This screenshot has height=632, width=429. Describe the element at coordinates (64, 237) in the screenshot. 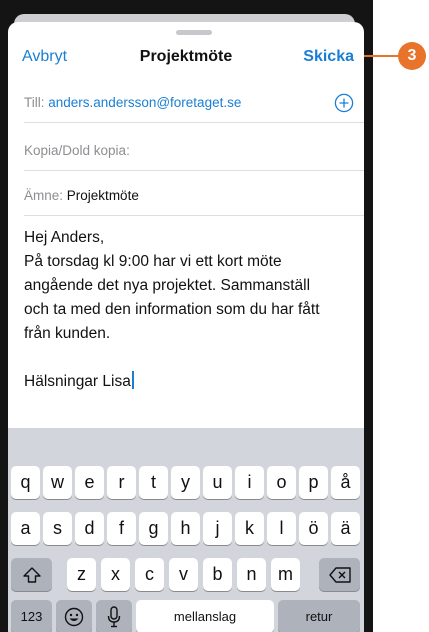

I see `body-line: Hej Anders,` at that location.